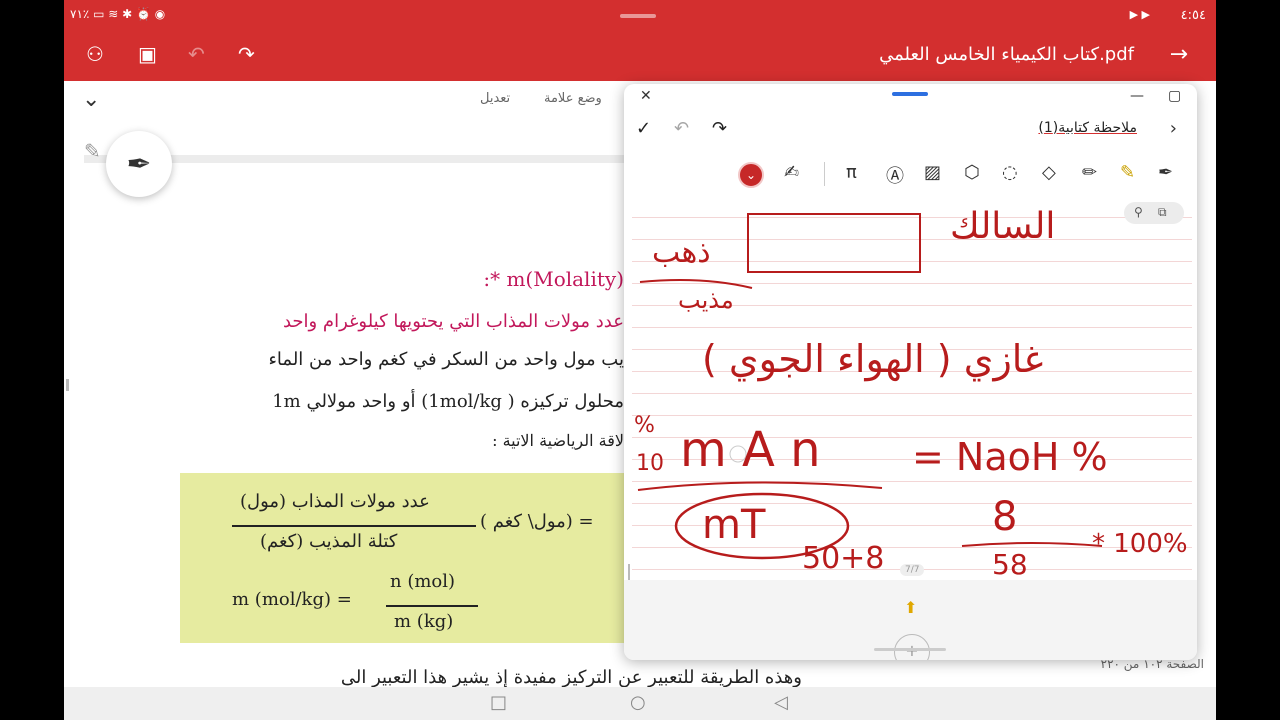  I want to click on eraser-icon: ◇, so click(1049, 172).